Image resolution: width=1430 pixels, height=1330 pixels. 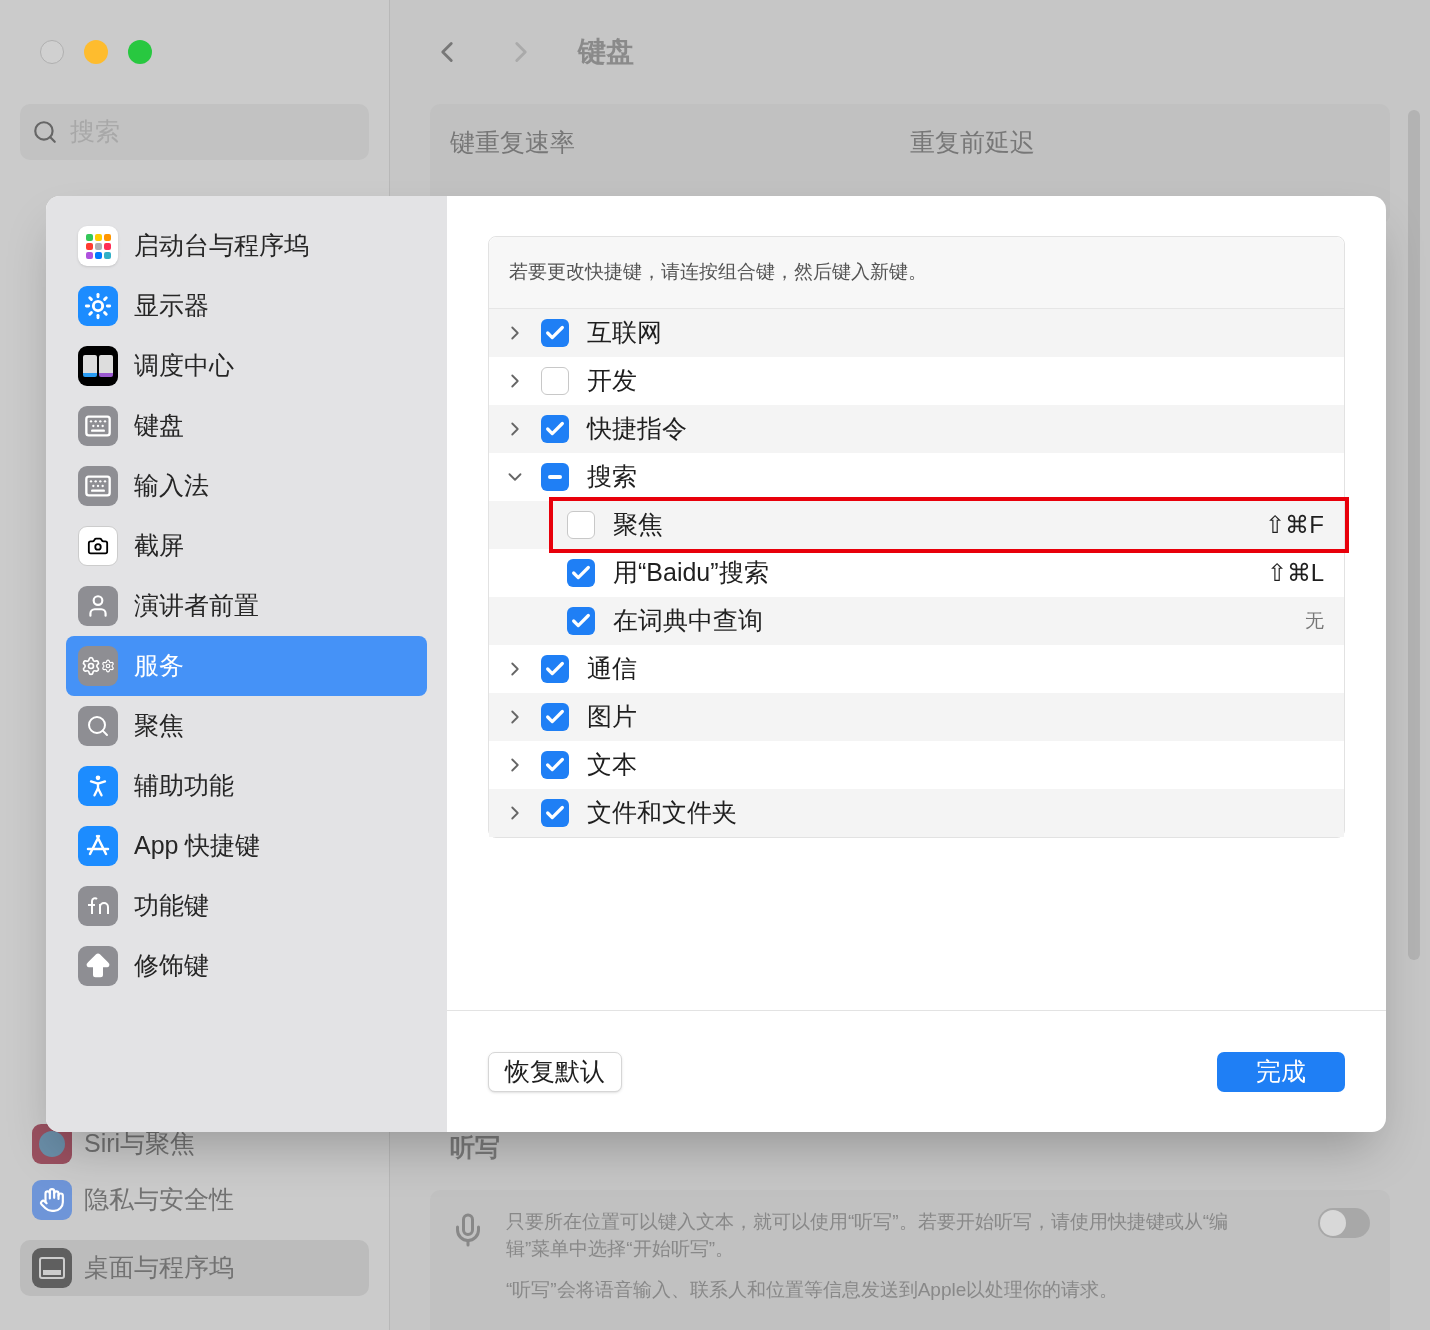 I want to click on service-row: 互联网, so click(x=916, y=333).